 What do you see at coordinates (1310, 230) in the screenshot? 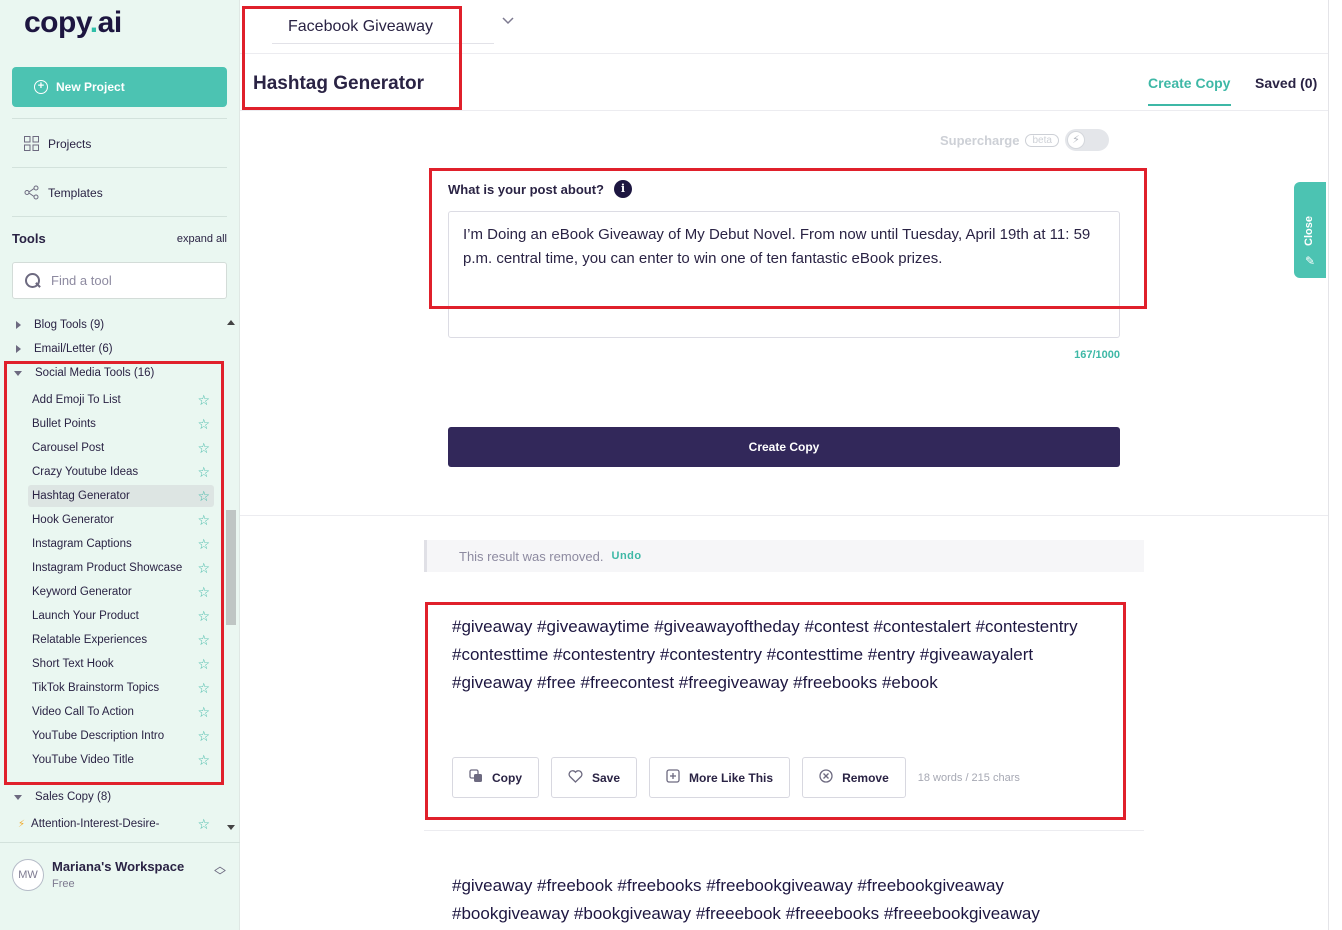
I see `close-panel-tab: Close ✎` at bounding box center [1310, 230].